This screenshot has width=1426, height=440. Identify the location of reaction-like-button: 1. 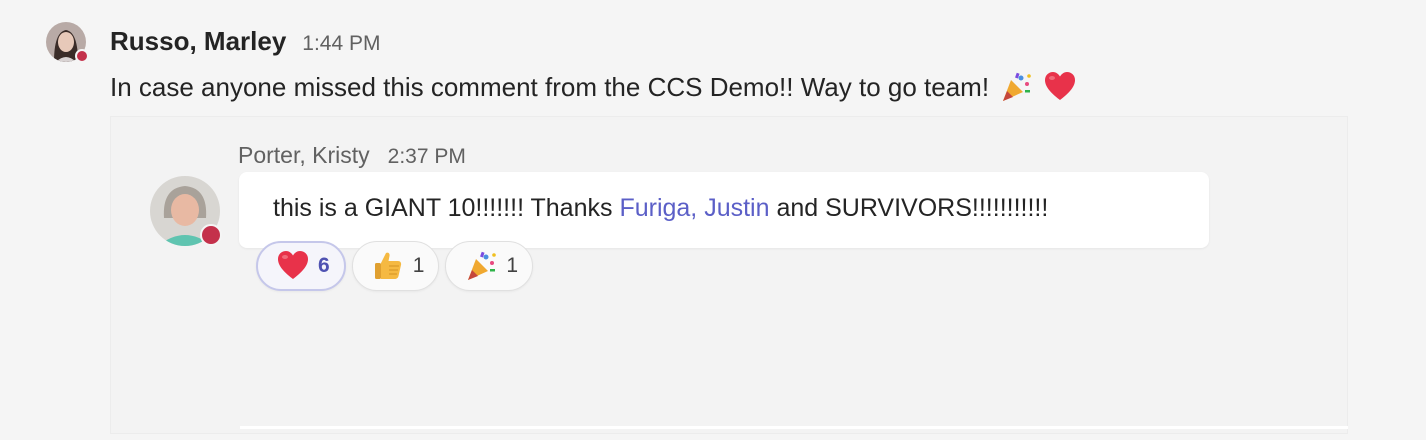
(395, 266).